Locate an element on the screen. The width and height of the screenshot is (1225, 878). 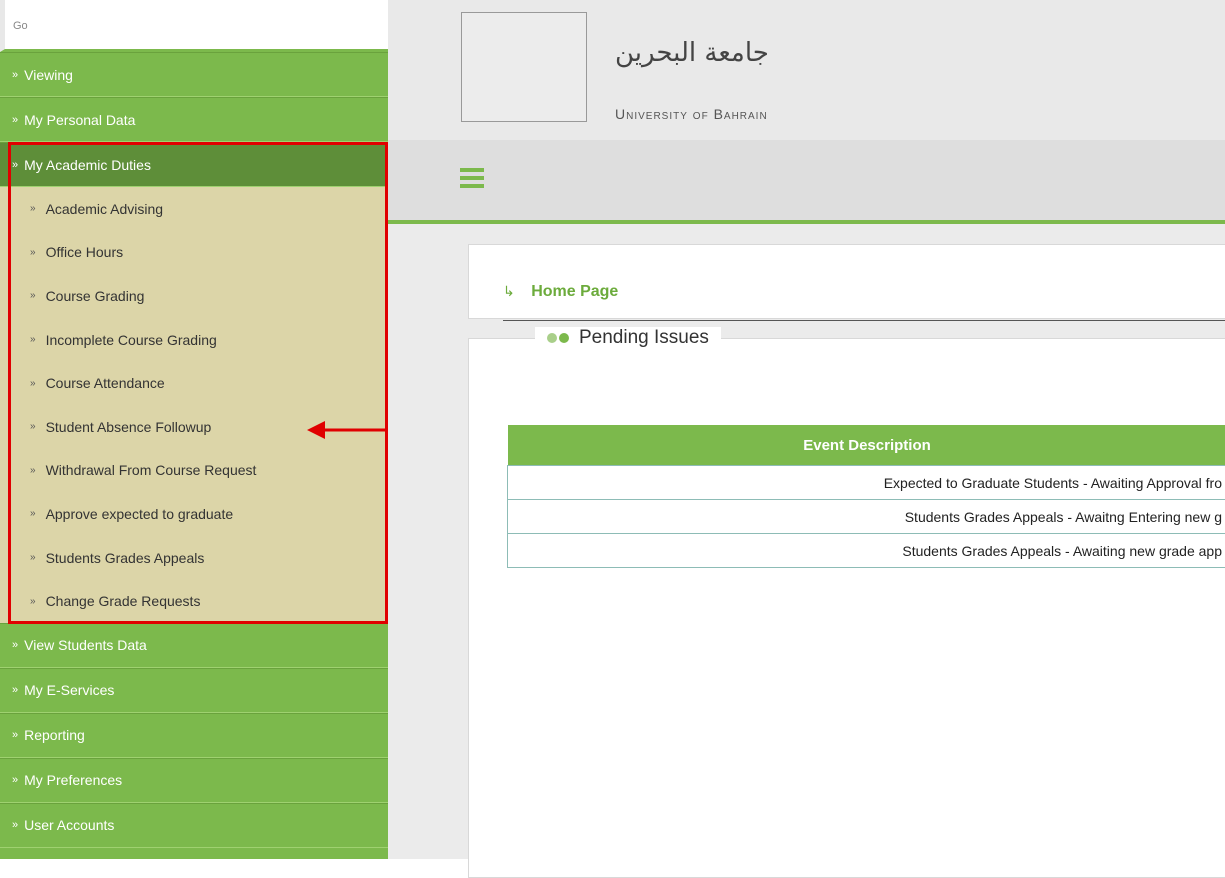
pending-issues-title: Pending Issues is located at coordinates (628, 338).